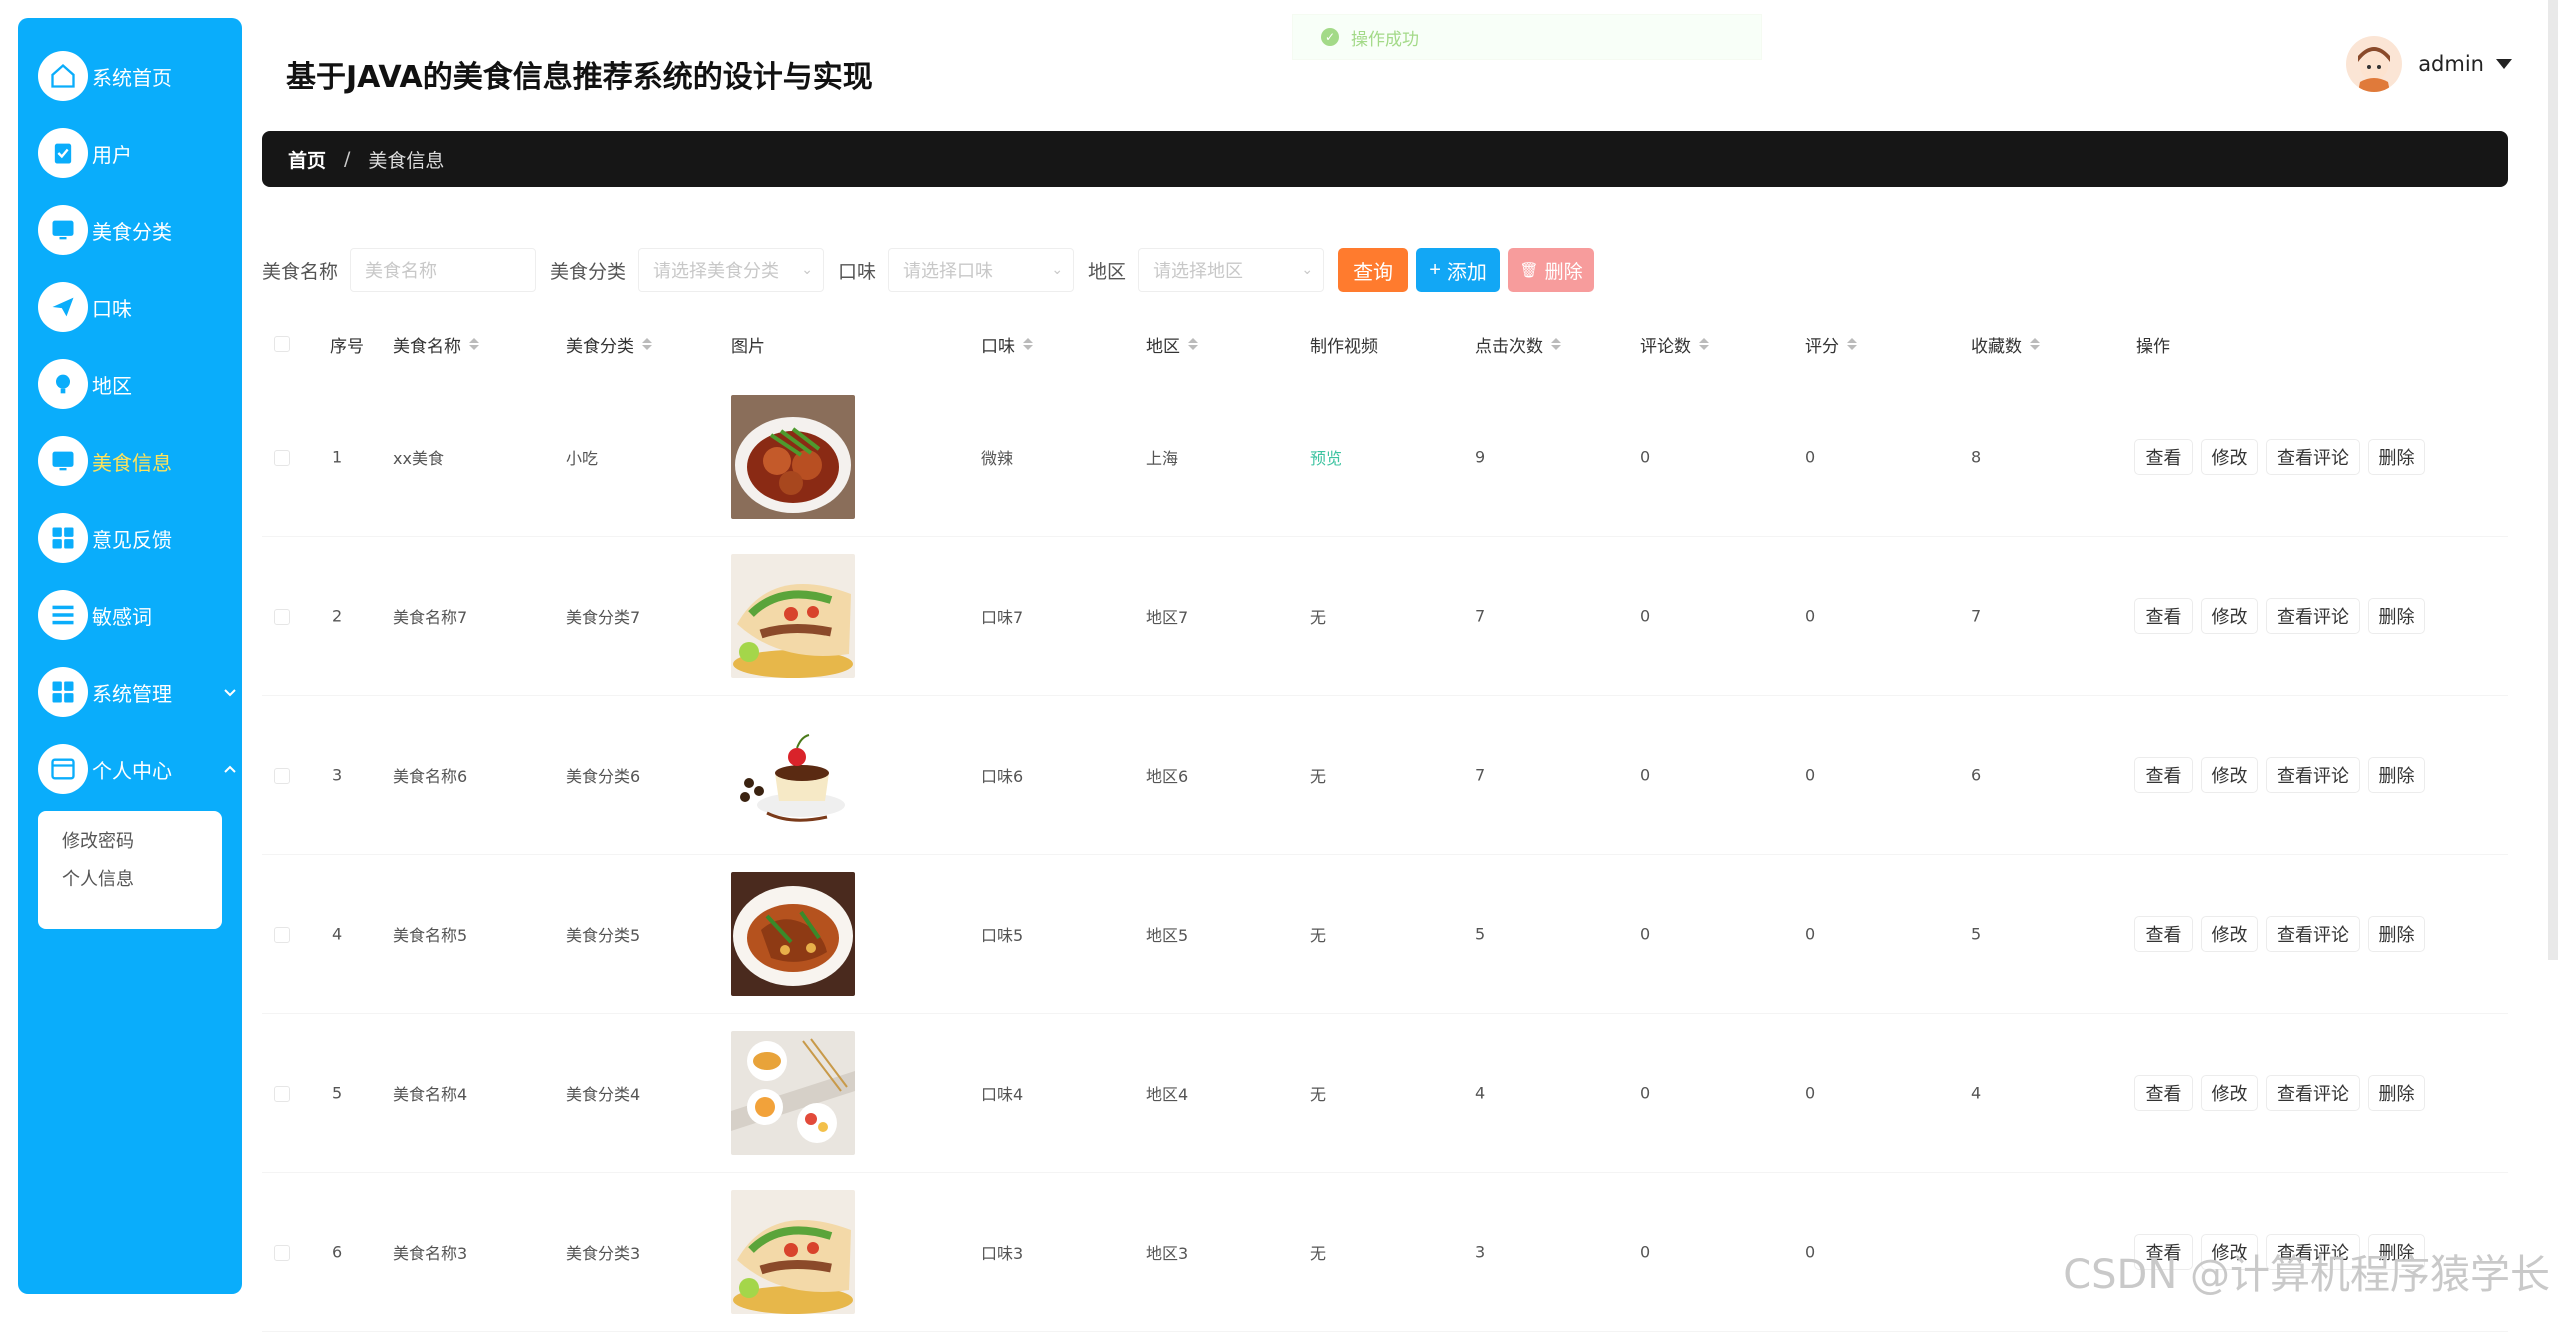 The height and width of the screenshot is (1332, 2560). I want to click on sidebar-item-users: 用户, so click(138, 153).